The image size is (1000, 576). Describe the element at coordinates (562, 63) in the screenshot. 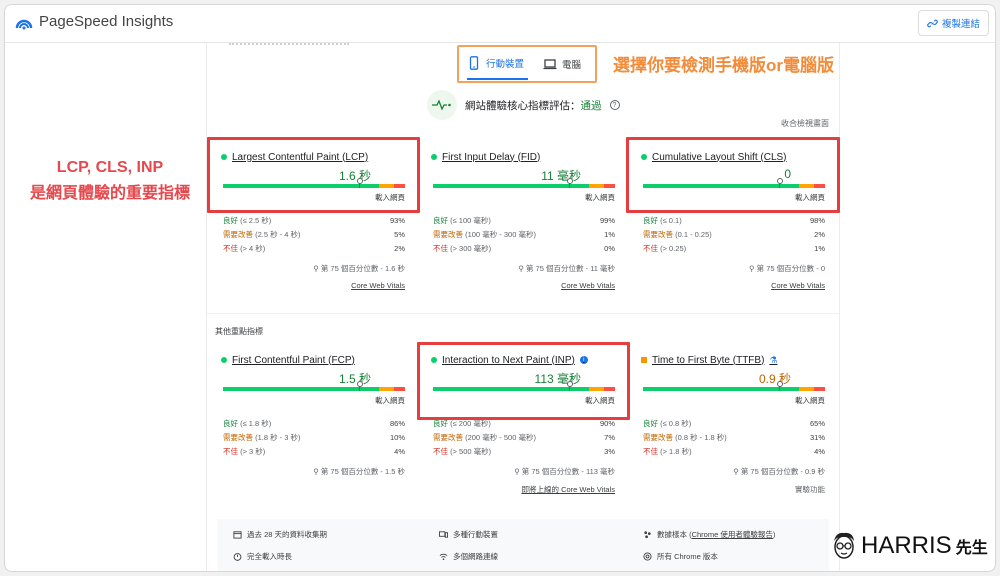

I see `tab-desktop: 電腦` at that location.